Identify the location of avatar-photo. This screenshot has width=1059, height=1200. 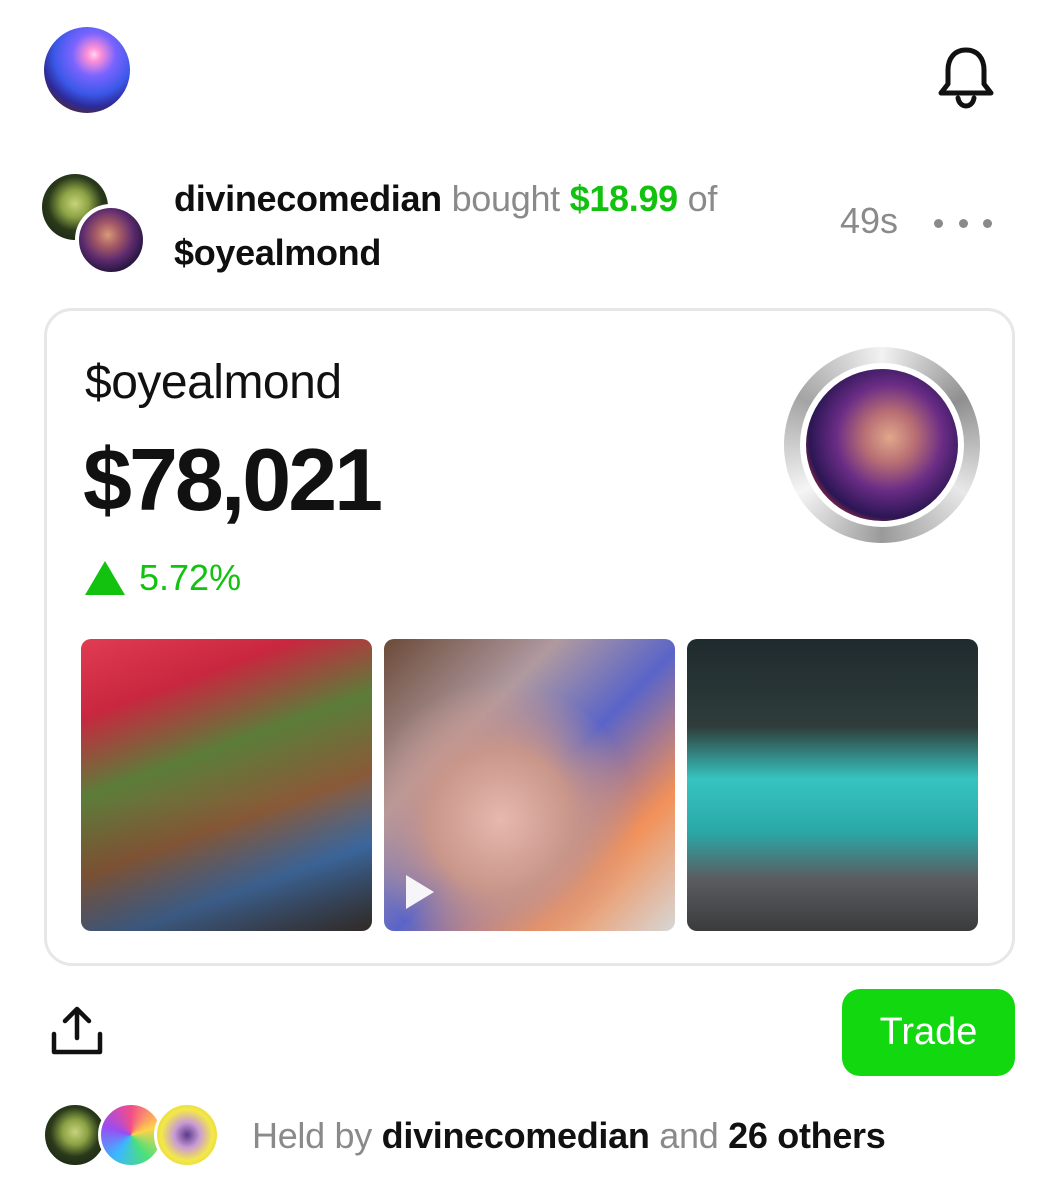
(882, 445).